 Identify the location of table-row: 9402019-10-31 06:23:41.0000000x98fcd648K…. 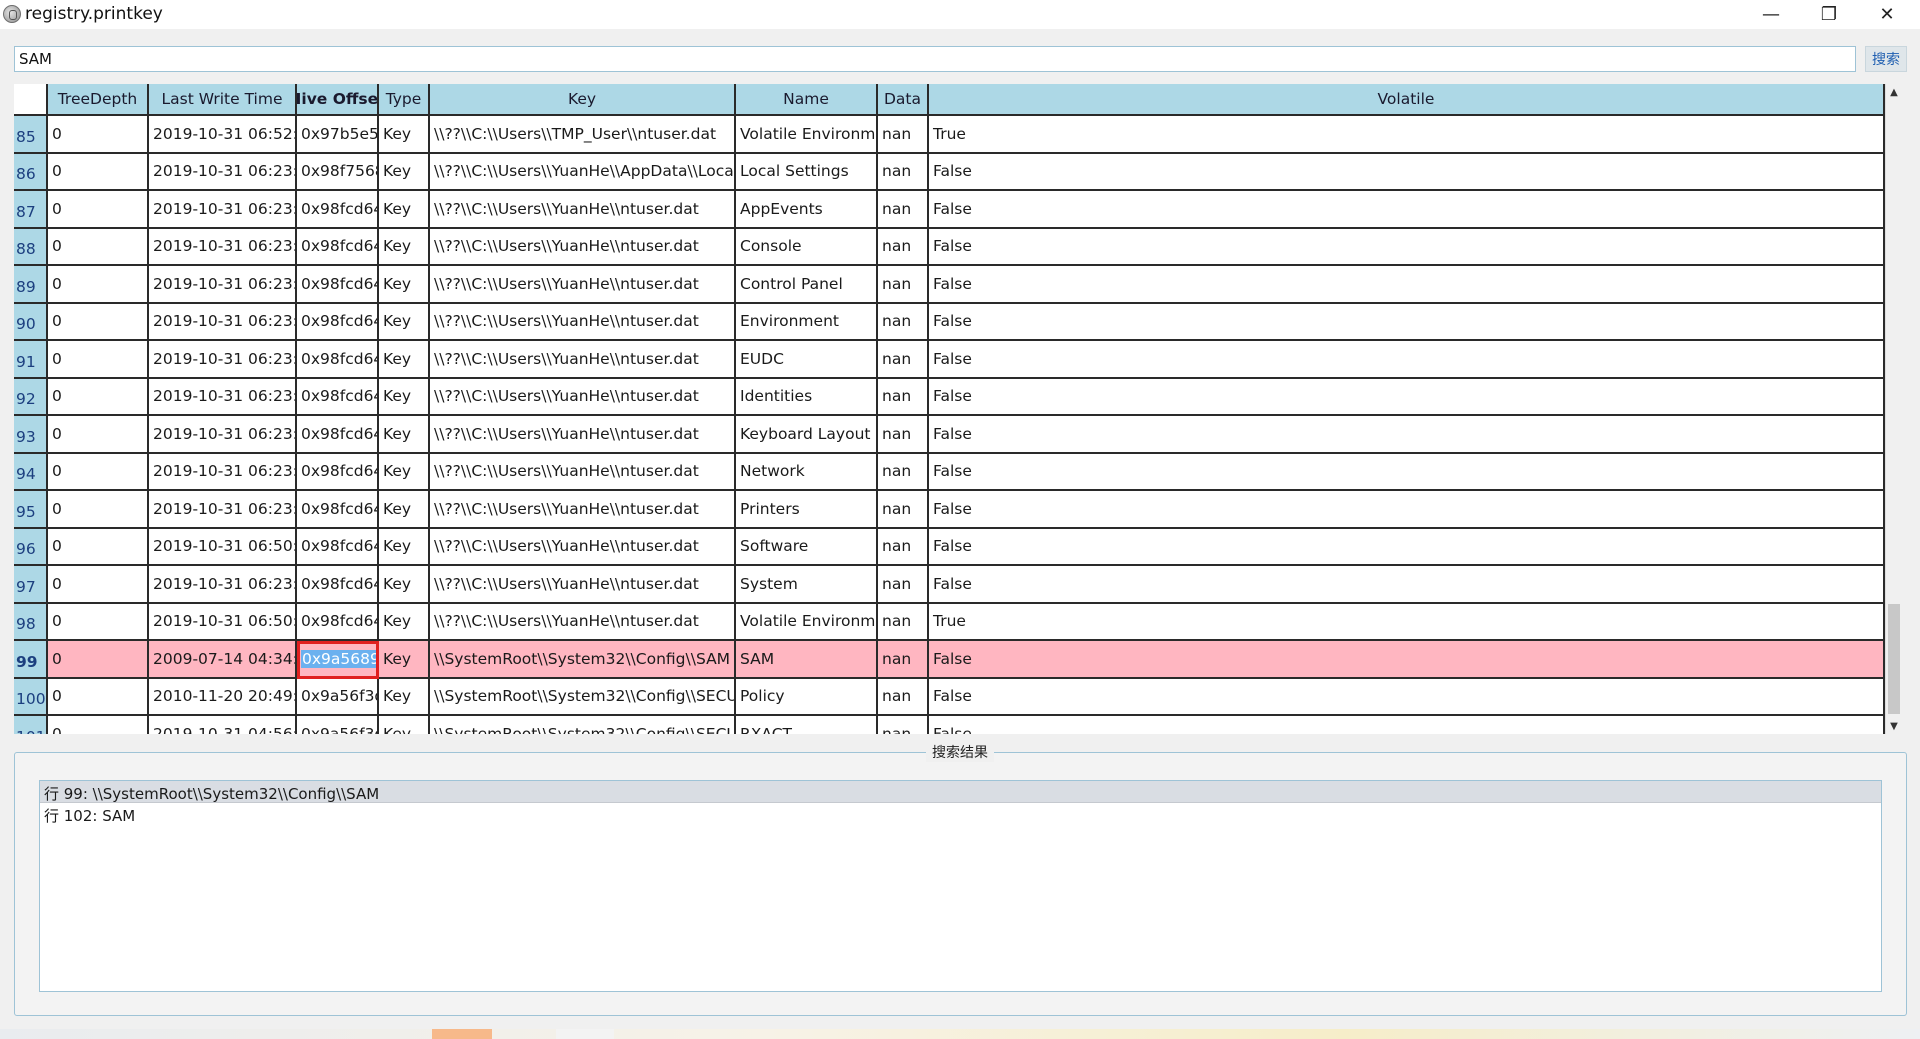
(949, 472).